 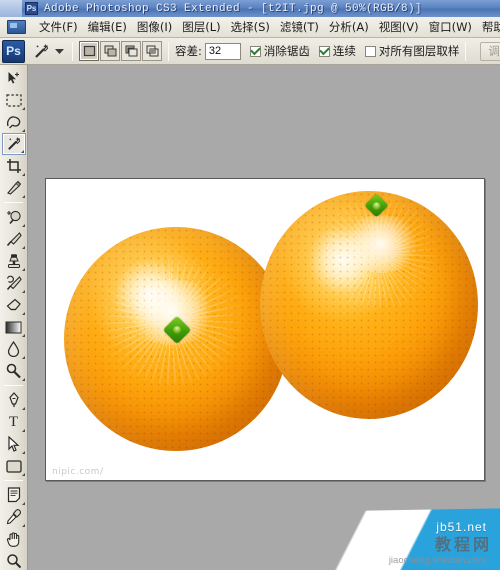 I want to click on orange-right-highlight, so click(x=381, y=244).